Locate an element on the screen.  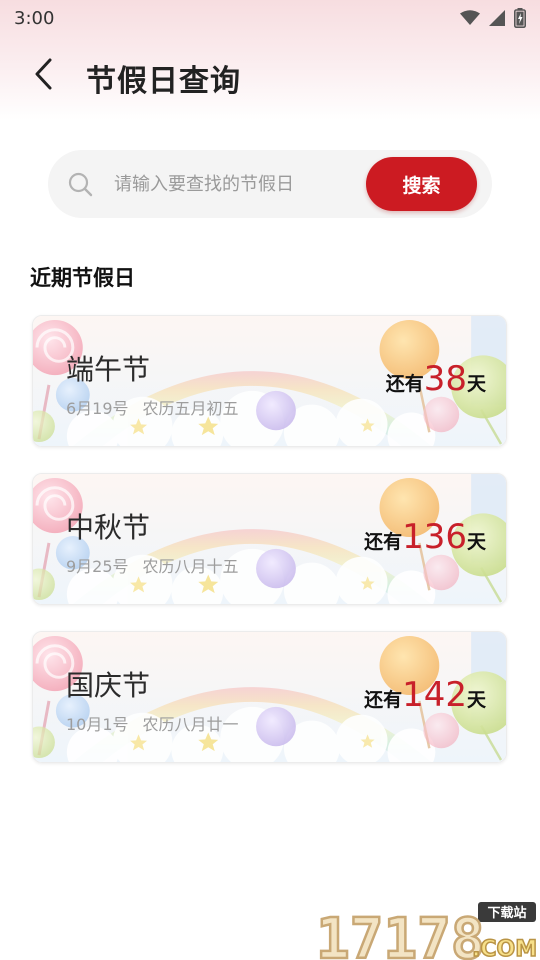
back-arrow-icon is located at coordinates (43, 74).